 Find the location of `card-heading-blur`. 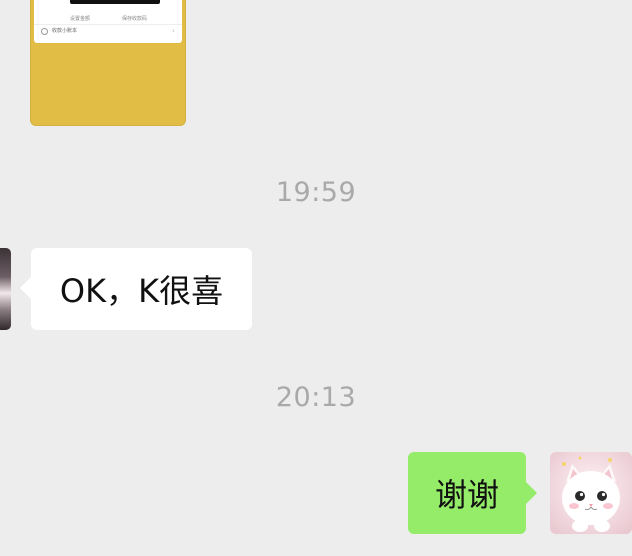

card-heading-blur is located at coordinates (115, 2).